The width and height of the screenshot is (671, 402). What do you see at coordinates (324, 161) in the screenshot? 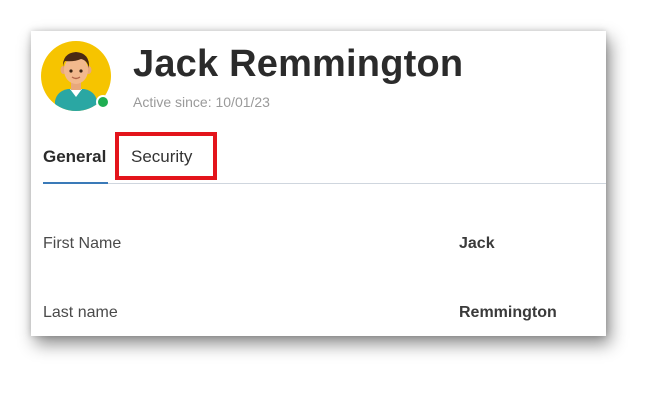
I see `profile-tabs: General Security` at bounding box center [324, 161].